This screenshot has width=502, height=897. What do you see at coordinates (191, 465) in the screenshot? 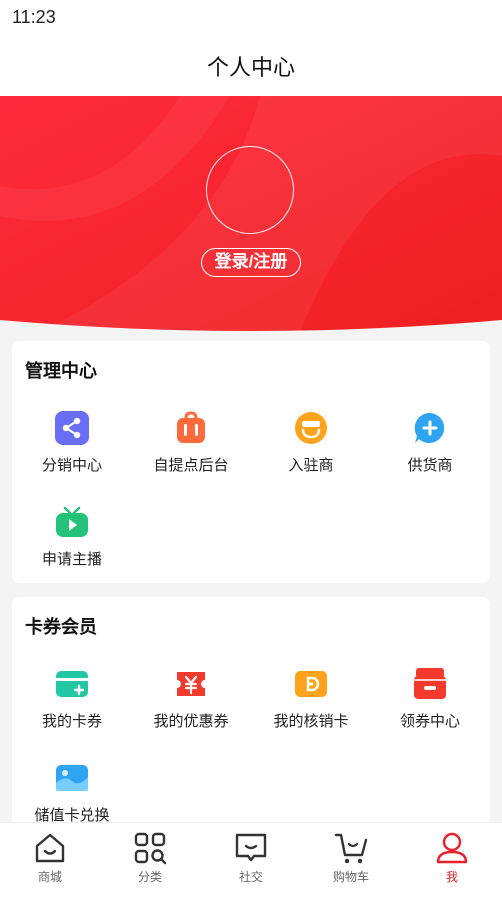
I see `pickup-backend-label: 自提点后台` at bounding box center [191, 465].